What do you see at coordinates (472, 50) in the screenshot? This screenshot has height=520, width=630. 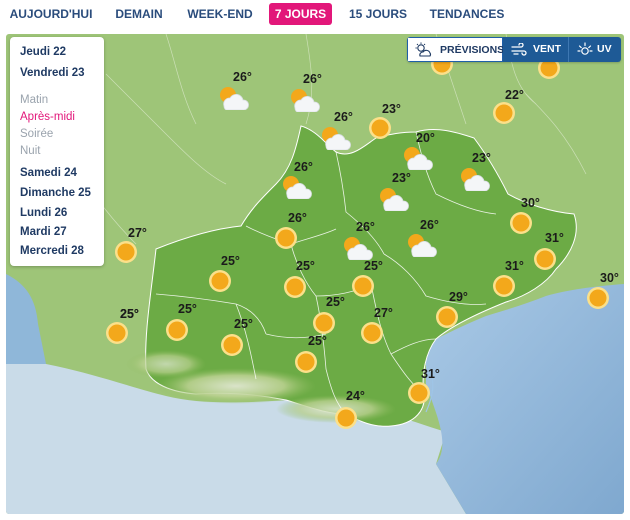 I see `layer-previsions-label: PRÉVISIONS` at bounding box center [472, 50].